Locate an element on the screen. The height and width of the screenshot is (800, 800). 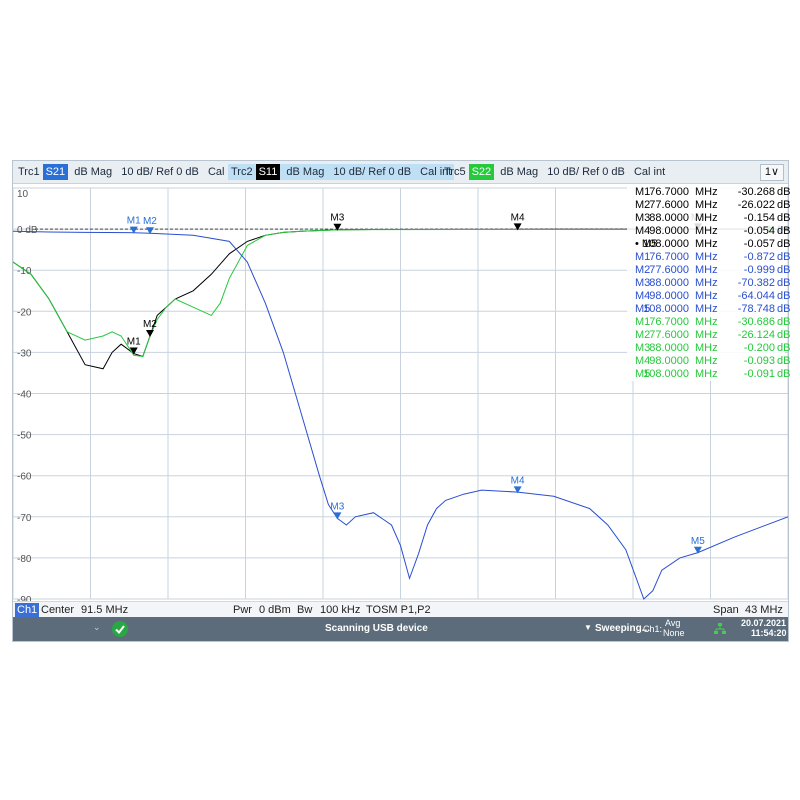
marker-table-row: M2 77.6000 MHz -26.124 dB is located at coordinates (708, 335).